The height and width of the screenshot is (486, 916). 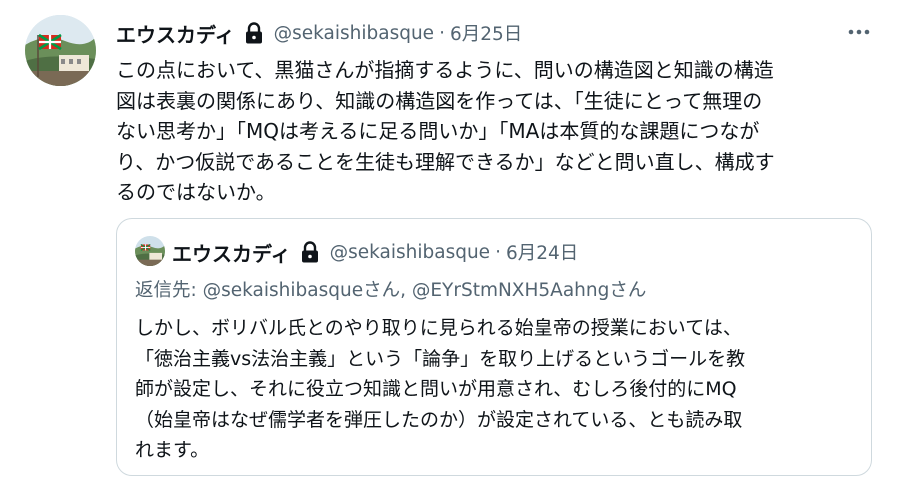 What do you see at coordinates (438, 131) in the screenshot?
I see `tweet-text-line: ない思考か」「MQは考えるに足る問いか」「MAは本質的な課題につなが` at bounding box center [438, 131].